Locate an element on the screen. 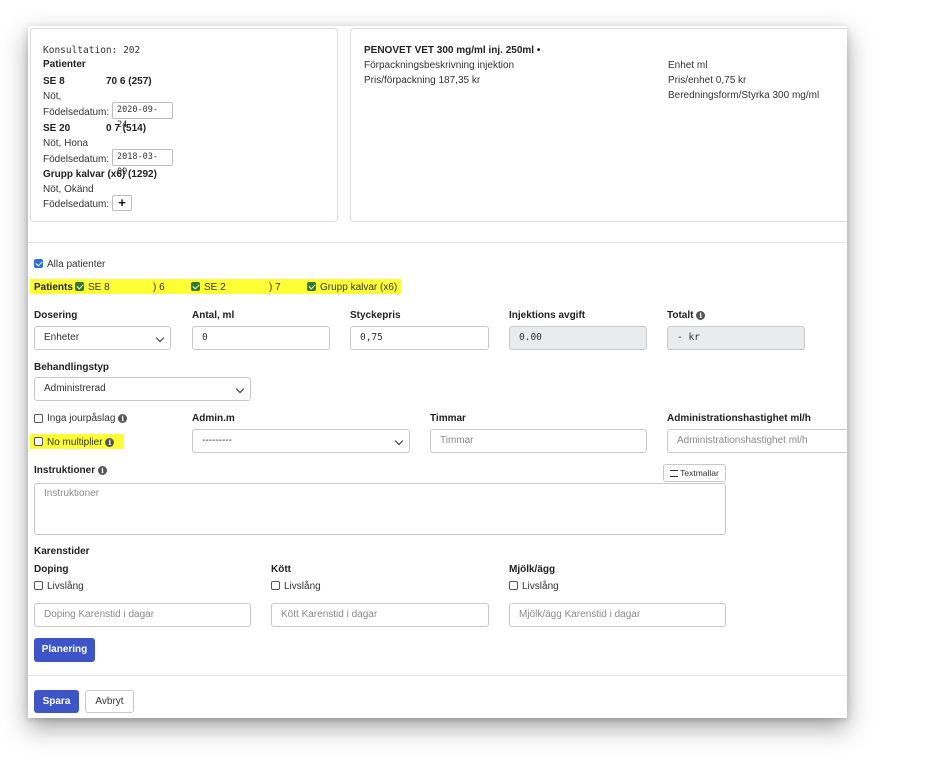 The image size is (934, 770). treatment-label: Behandlingstyp is located at coordinates (72, 367).